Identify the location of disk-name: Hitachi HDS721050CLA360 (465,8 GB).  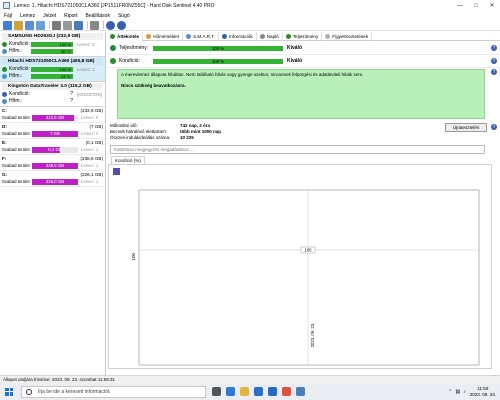
(52, 61).